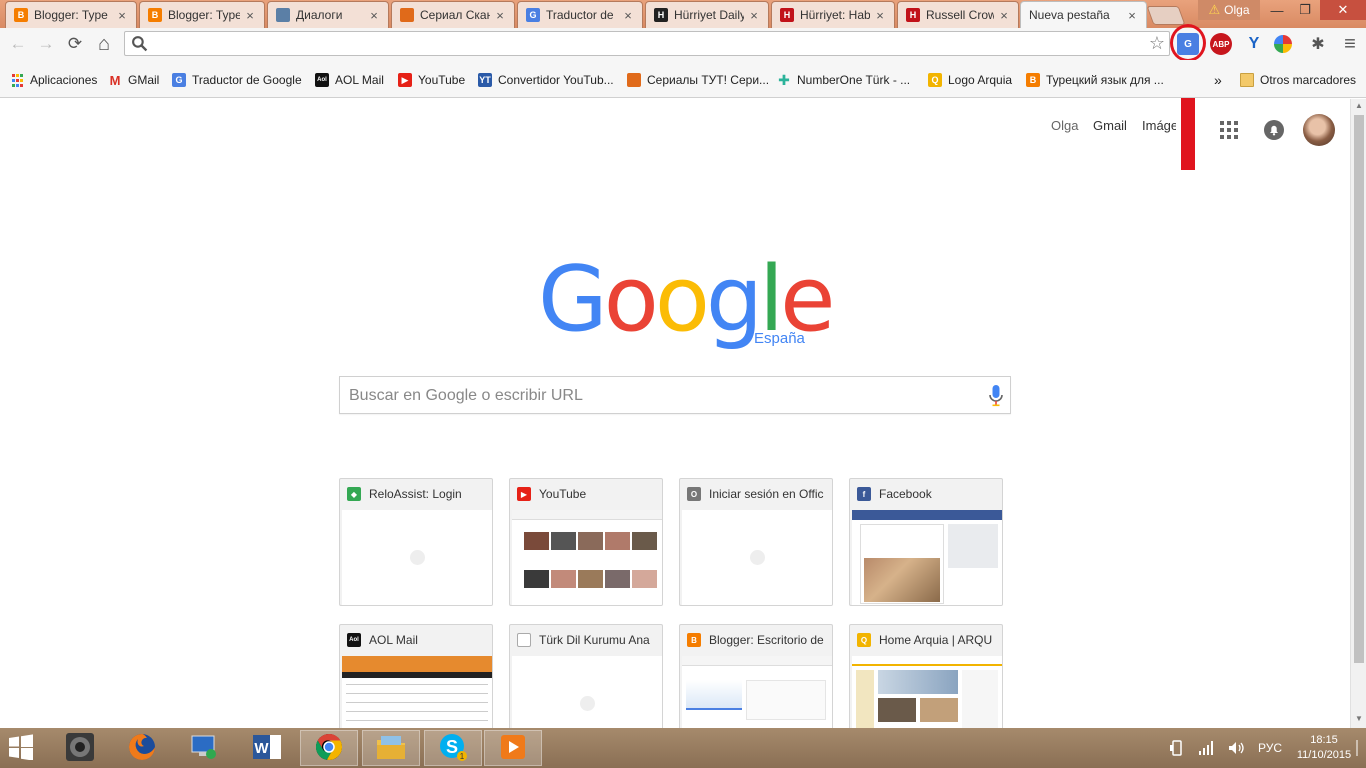 The image size is (1366, 768). Describe the element at coordinates (75, 44) in the screenshot. I see `reload-button: ⟳` at that location.